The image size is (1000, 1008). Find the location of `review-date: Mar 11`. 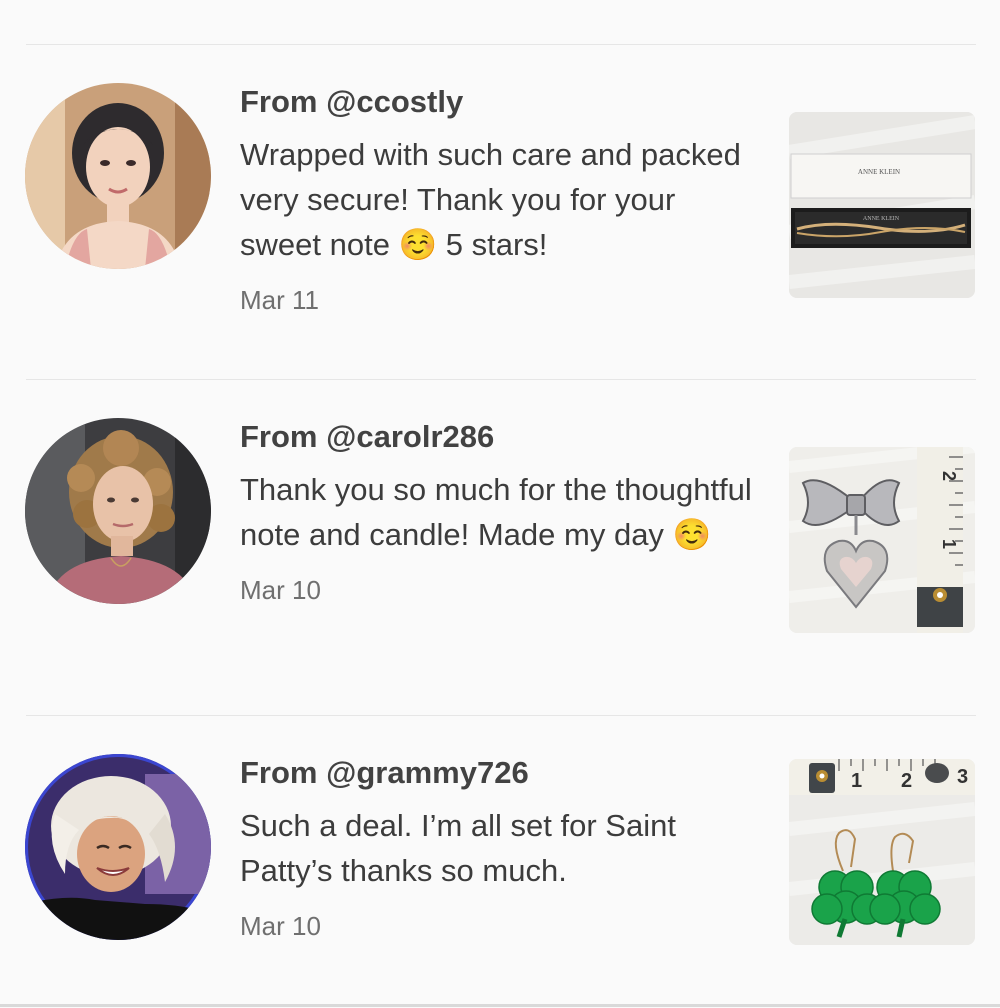

review-date: Mar 11 is located at coordinates (279, 300).